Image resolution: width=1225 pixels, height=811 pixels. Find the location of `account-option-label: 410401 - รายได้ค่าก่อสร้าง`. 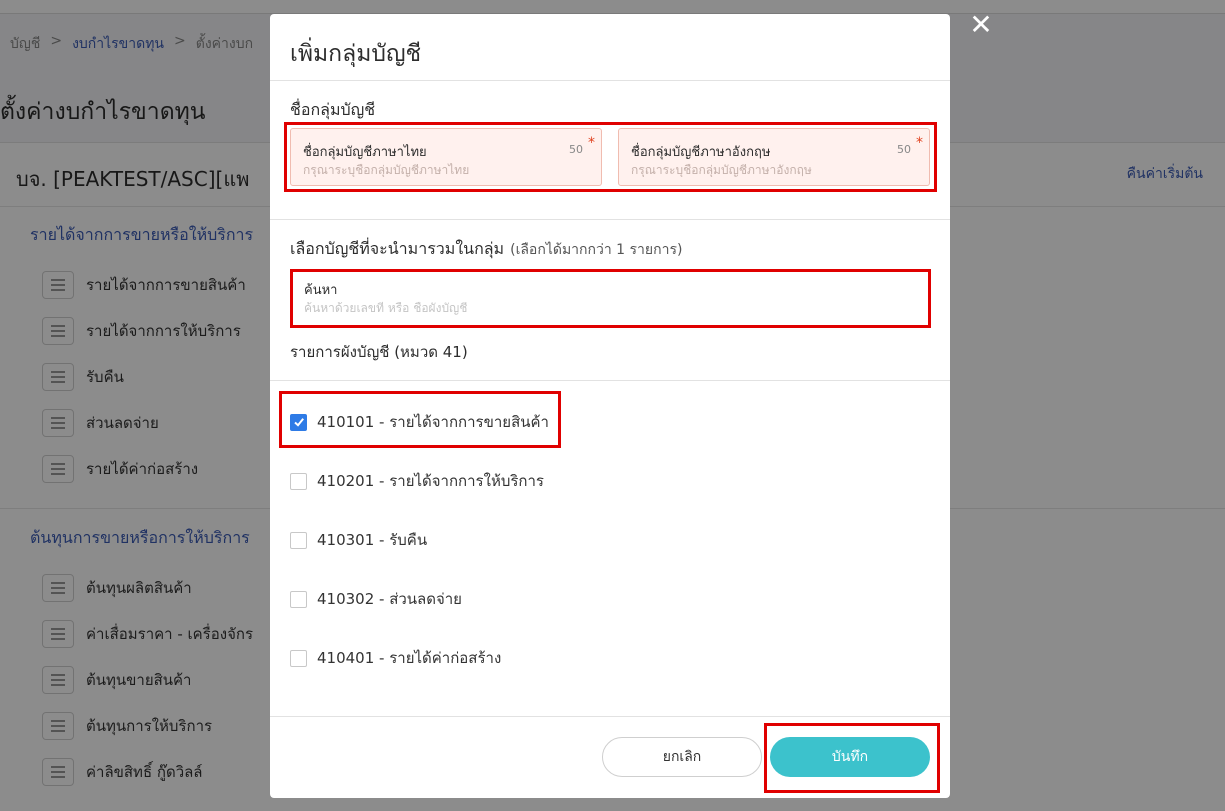

account-option-label: 410401 - รายได้ค่าก่อสร้าง is located at coordinates (409, 658).